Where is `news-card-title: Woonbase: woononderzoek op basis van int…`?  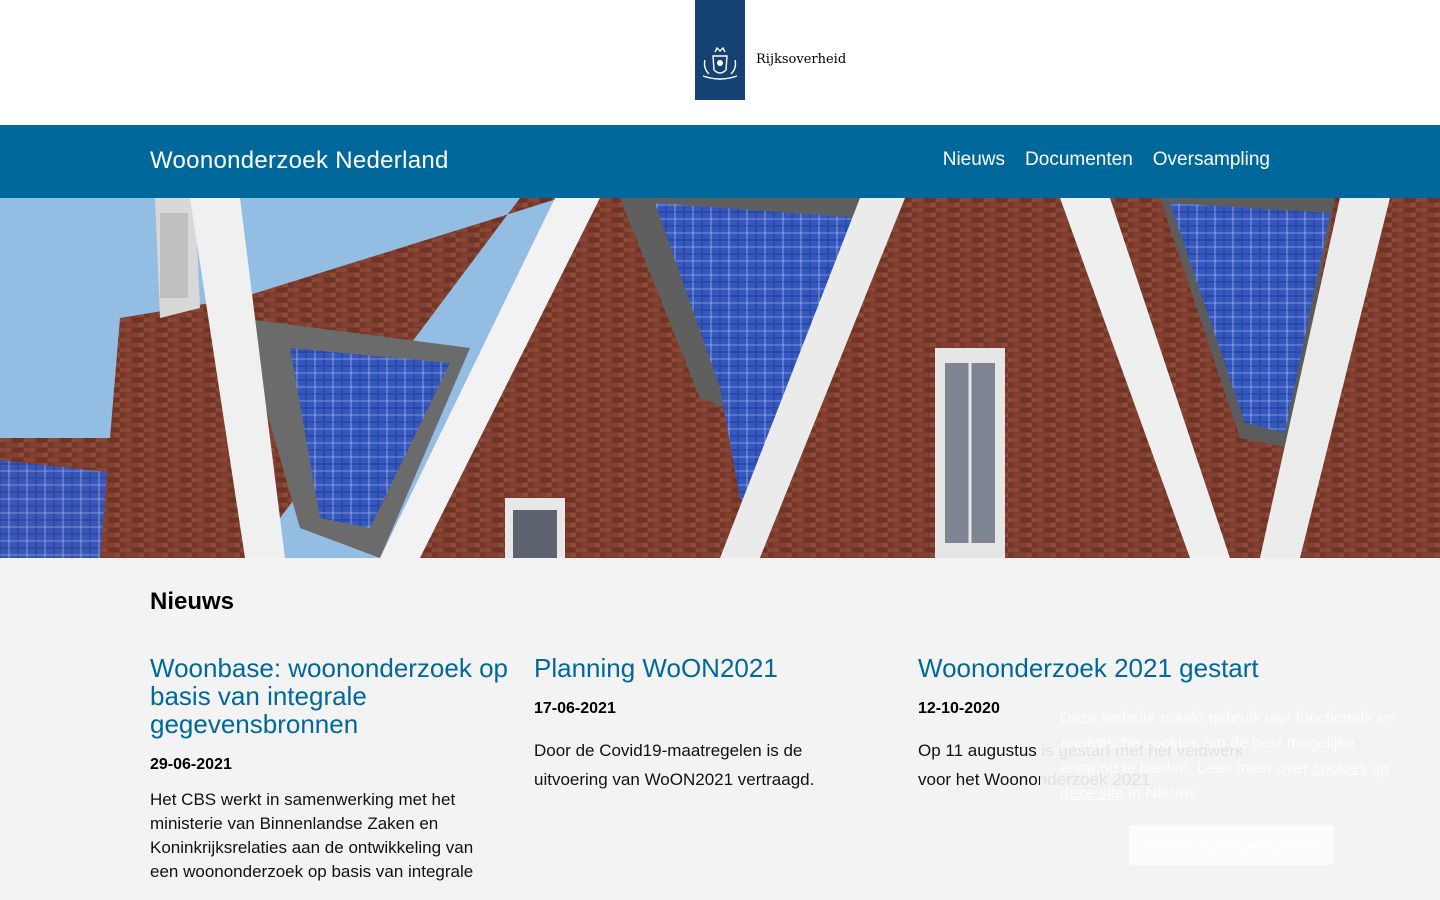
news-card-title: Woonbase: woononderzoek op basis van int… is located at coordinates (330, 696).